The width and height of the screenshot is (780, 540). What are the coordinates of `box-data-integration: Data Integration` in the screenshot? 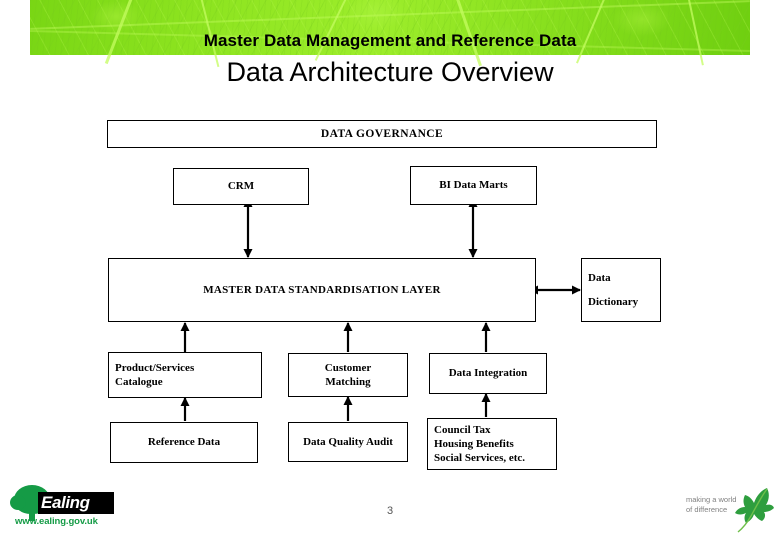 It's located at (488, 373).